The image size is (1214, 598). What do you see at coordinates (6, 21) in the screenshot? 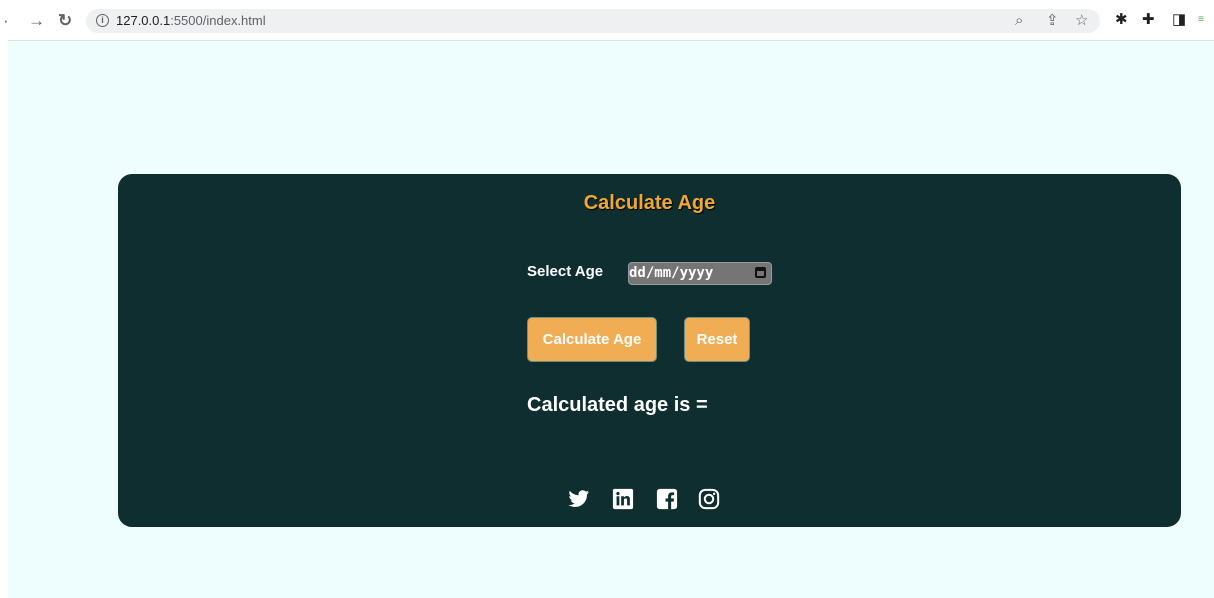
I see `back-icon: ·` at bounding box center [6, 21].